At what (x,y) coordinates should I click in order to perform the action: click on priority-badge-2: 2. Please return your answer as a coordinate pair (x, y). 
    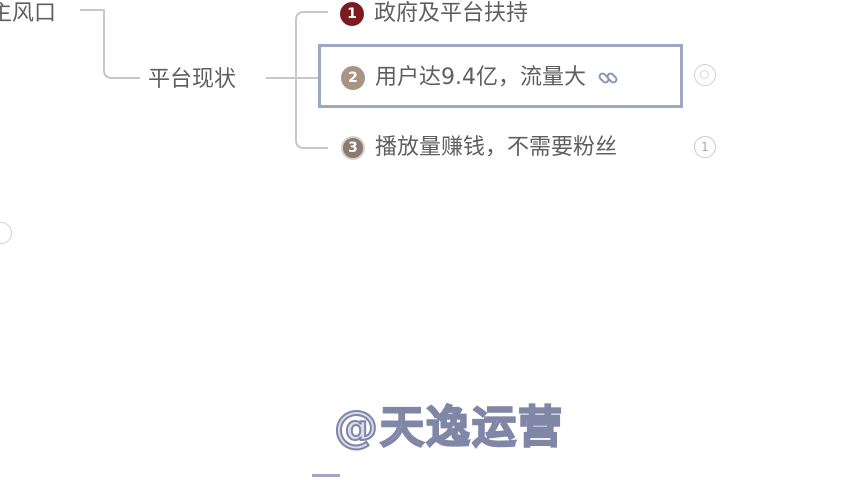
    Looking at the image, I should click on (353, 78).